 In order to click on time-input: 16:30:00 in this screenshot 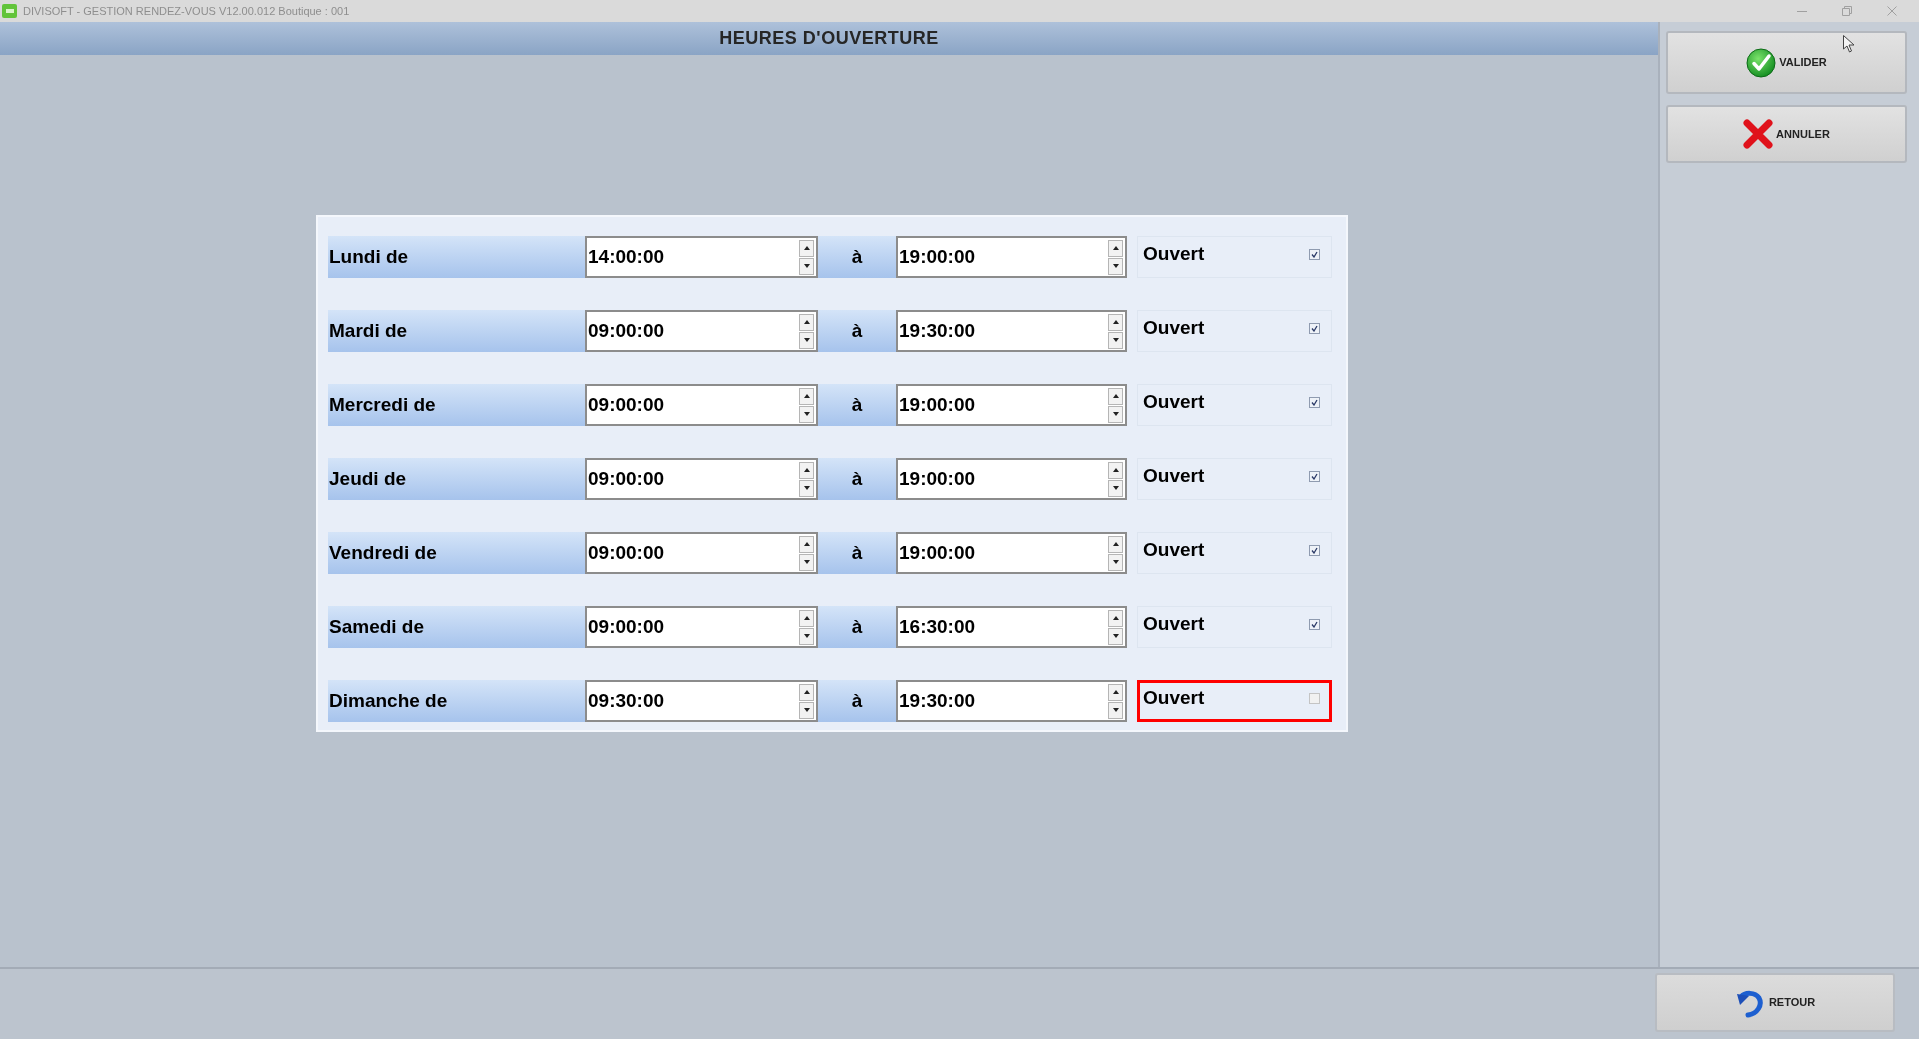, I will do `click(1011, 627)`.